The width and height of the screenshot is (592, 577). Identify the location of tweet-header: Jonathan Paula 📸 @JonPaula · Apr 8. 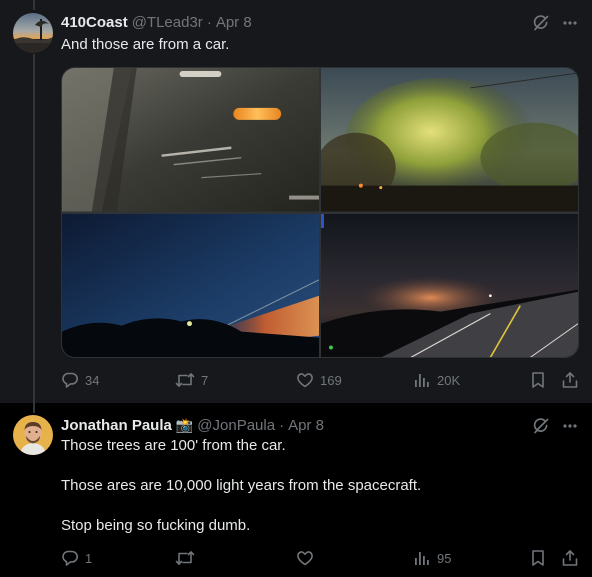
(301, 425).